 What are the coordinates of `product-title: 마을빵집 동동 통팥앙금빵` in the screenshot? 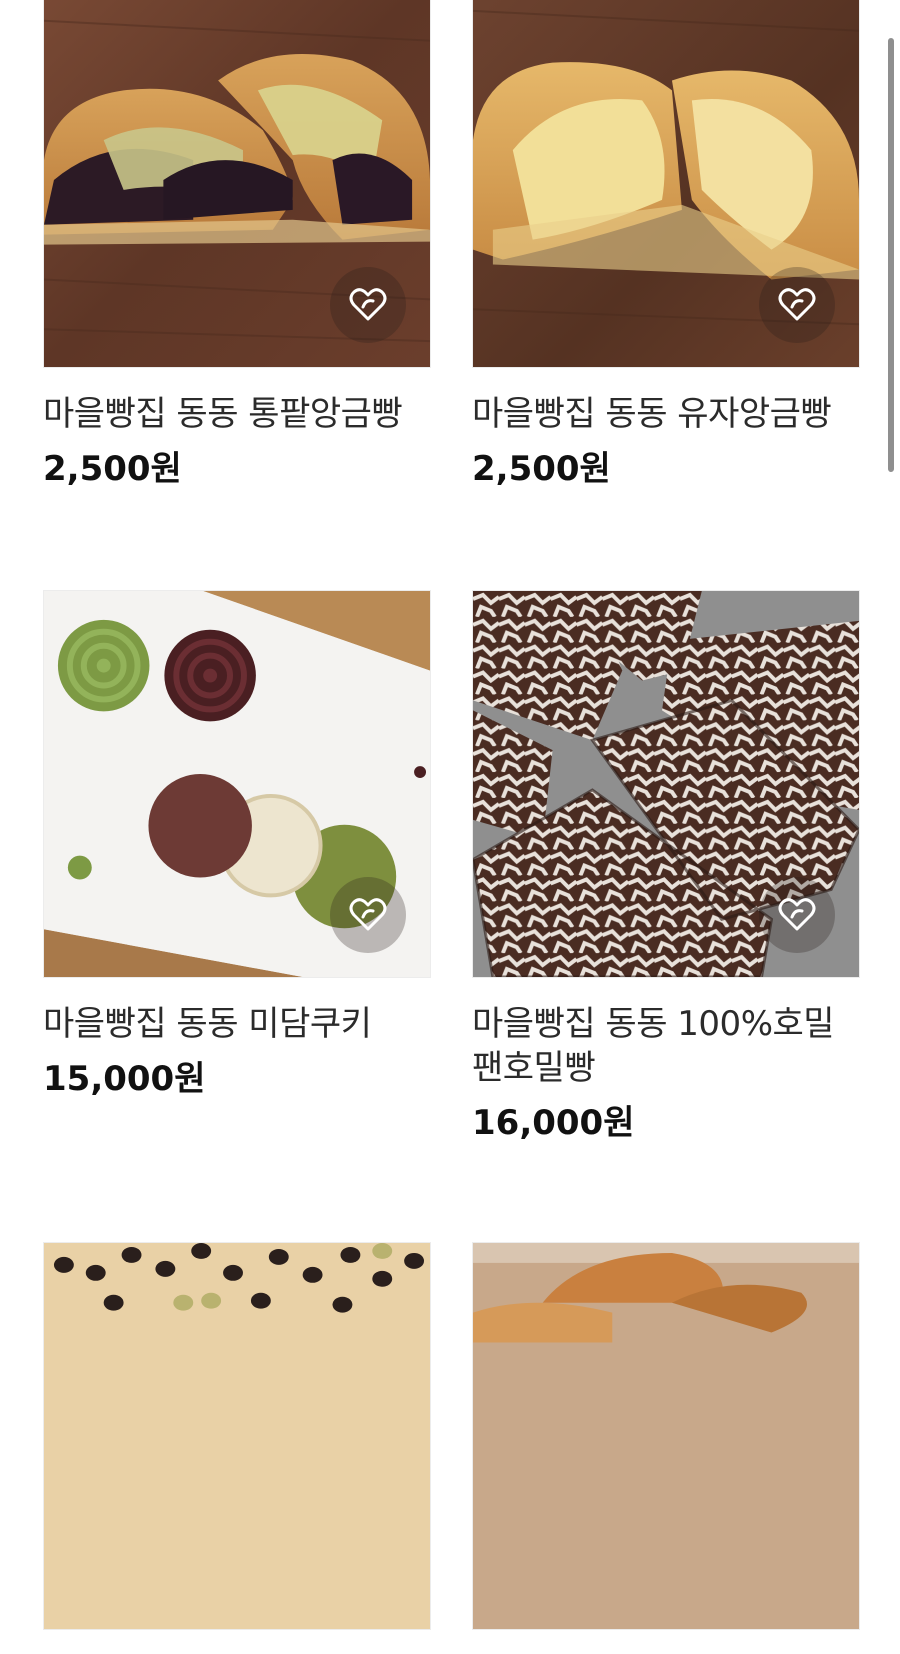 It's located at (237, 414).